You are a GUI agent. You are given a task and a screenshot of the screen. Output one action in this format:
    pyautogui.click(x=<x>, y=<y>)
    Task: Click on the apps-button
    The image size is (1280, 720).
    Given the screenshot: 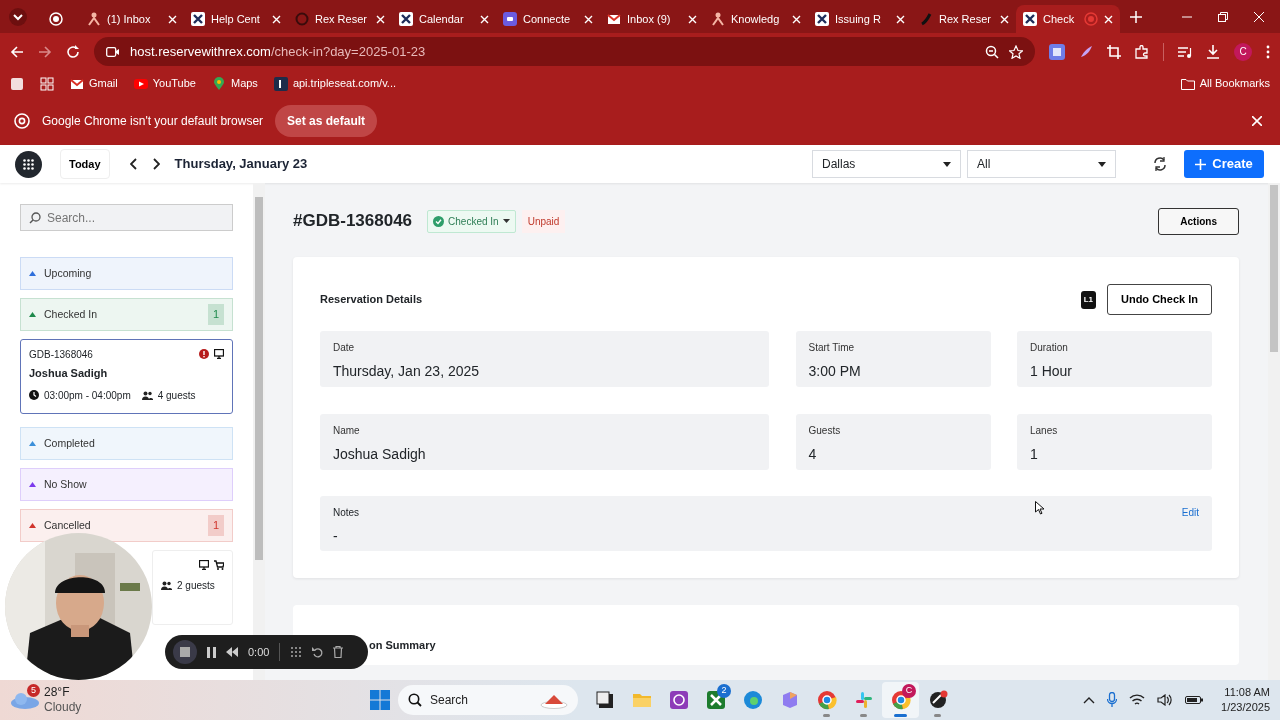 What is the action you would take?
    pyautogui.click(x=28, y=164)
    